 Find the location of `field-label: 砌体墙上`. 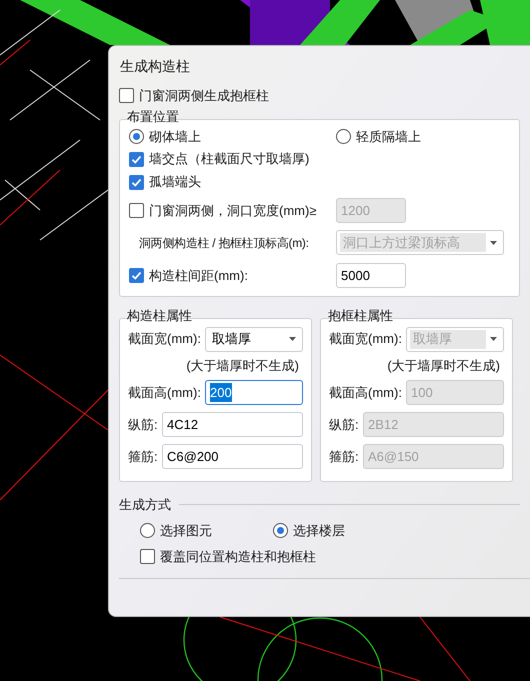

field-label: 砌体墙上 is located at coordinates (175, 137).